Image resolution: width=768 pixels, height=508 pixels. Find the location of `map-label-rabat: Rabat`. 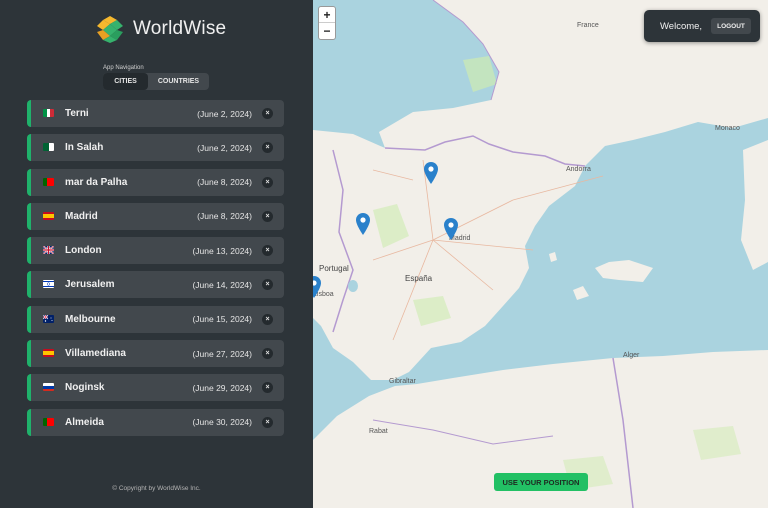

map-label-rabat: Rabat is located at coordinates (378, 431).